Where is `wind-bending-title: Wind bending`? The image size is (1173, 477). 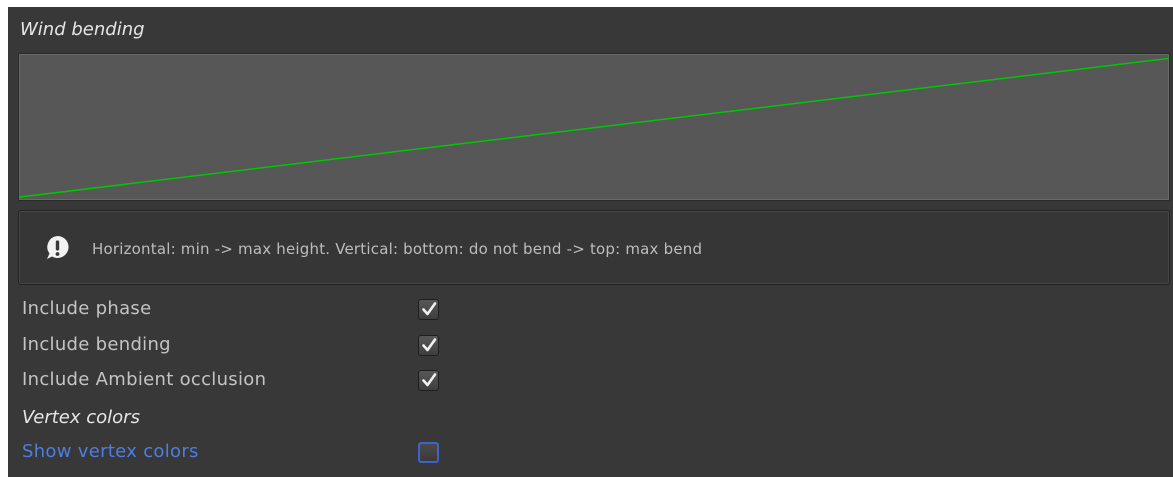 wind-bending-title: Wind bending is located at coordinates (82, 29).